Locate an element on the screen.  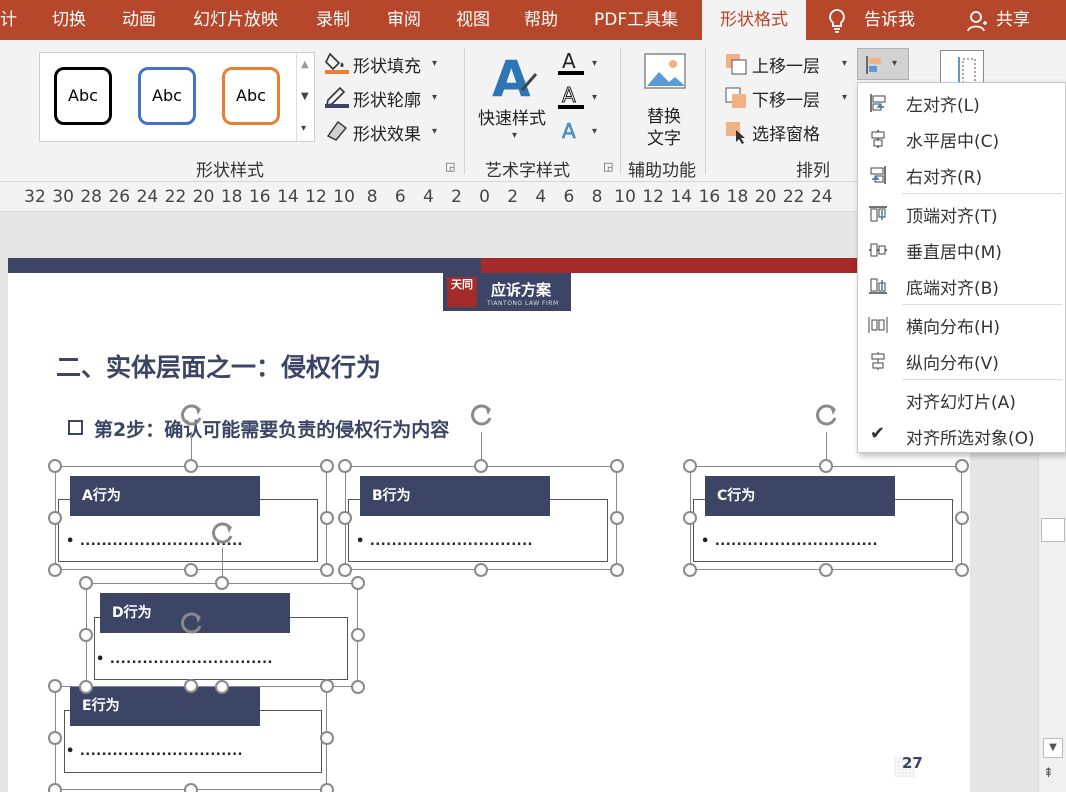
tab-review: 审阅 is located at coordinates (404, 20).